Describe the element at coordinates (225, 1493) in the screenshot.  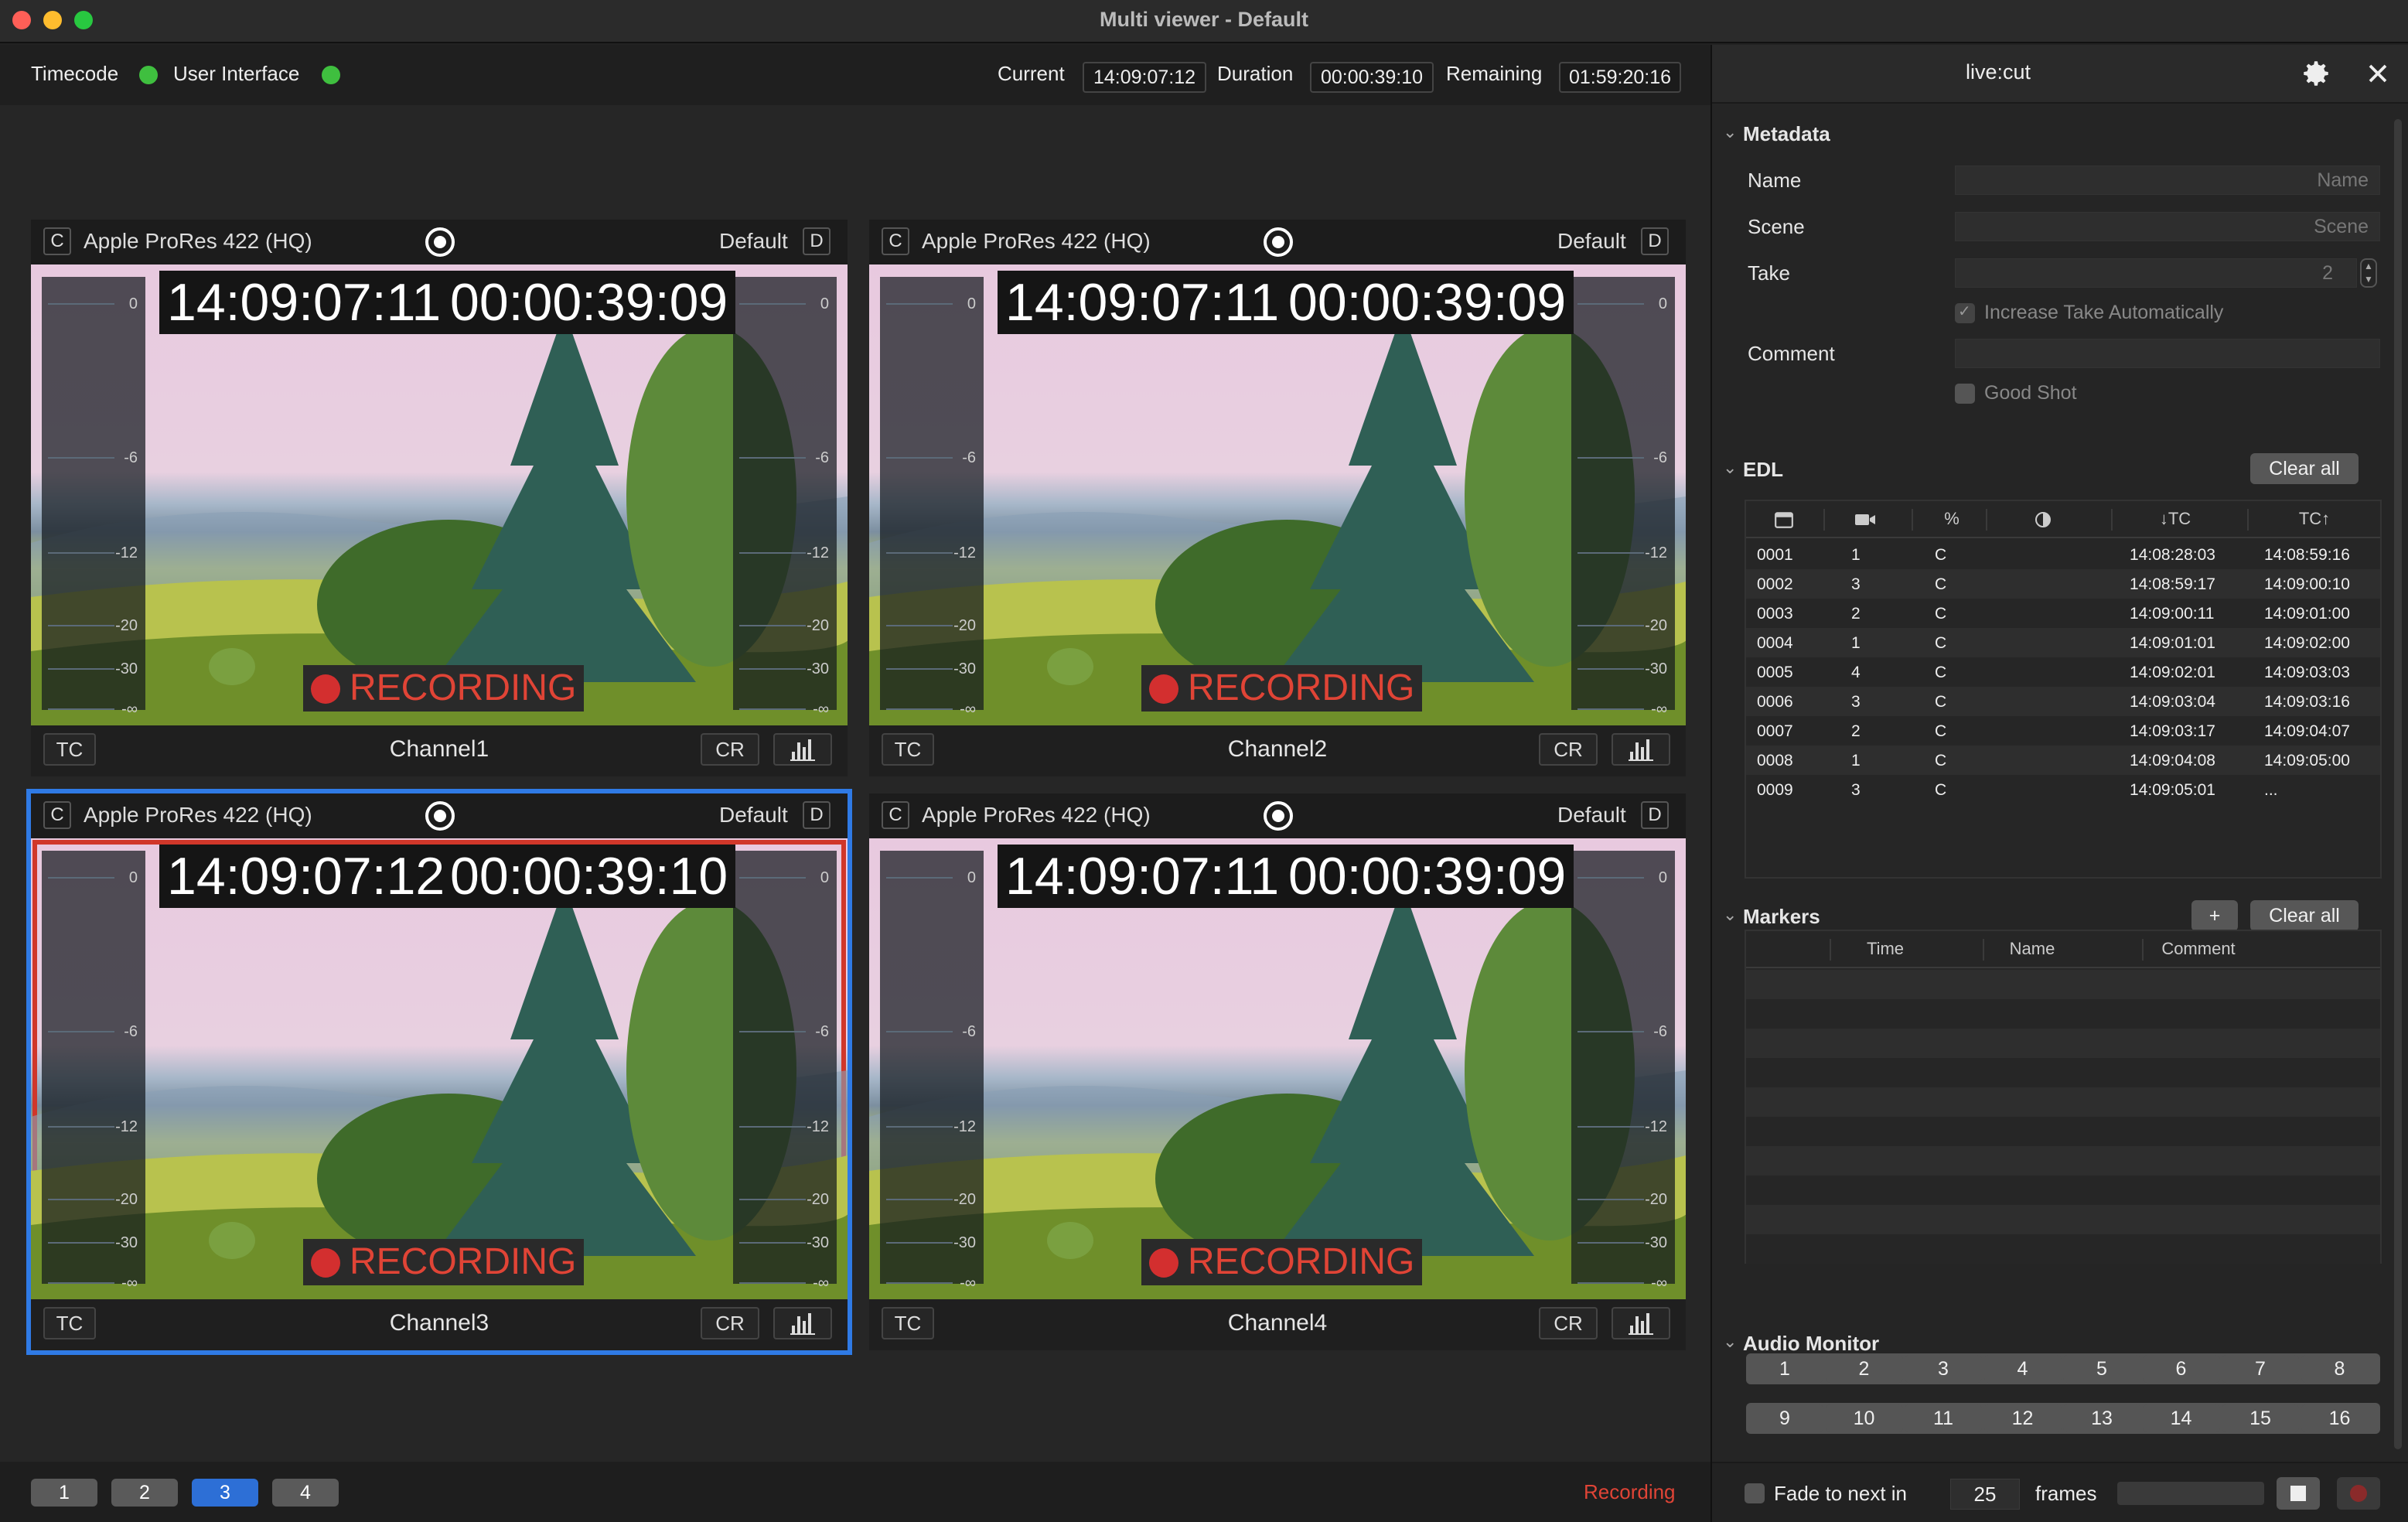
I see `page-button-3: 3` at that location.